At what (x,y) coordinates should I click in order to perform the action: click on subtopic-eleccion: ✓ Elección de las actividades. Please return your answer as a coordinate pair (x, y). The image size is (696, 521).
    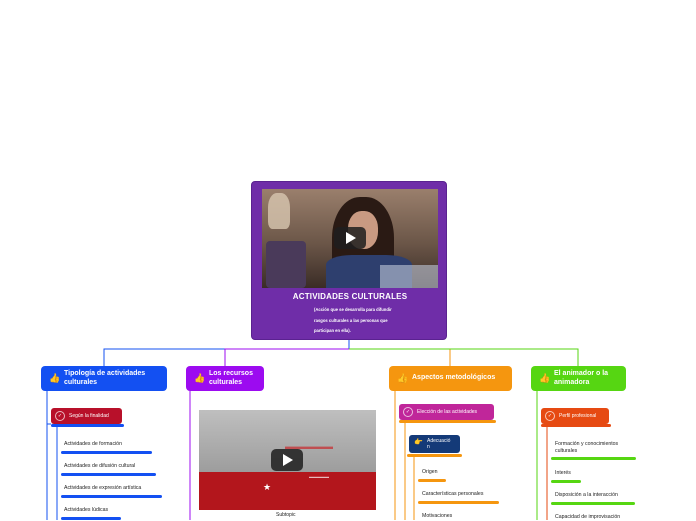
    Looking at the image, I should click on (446, 412).